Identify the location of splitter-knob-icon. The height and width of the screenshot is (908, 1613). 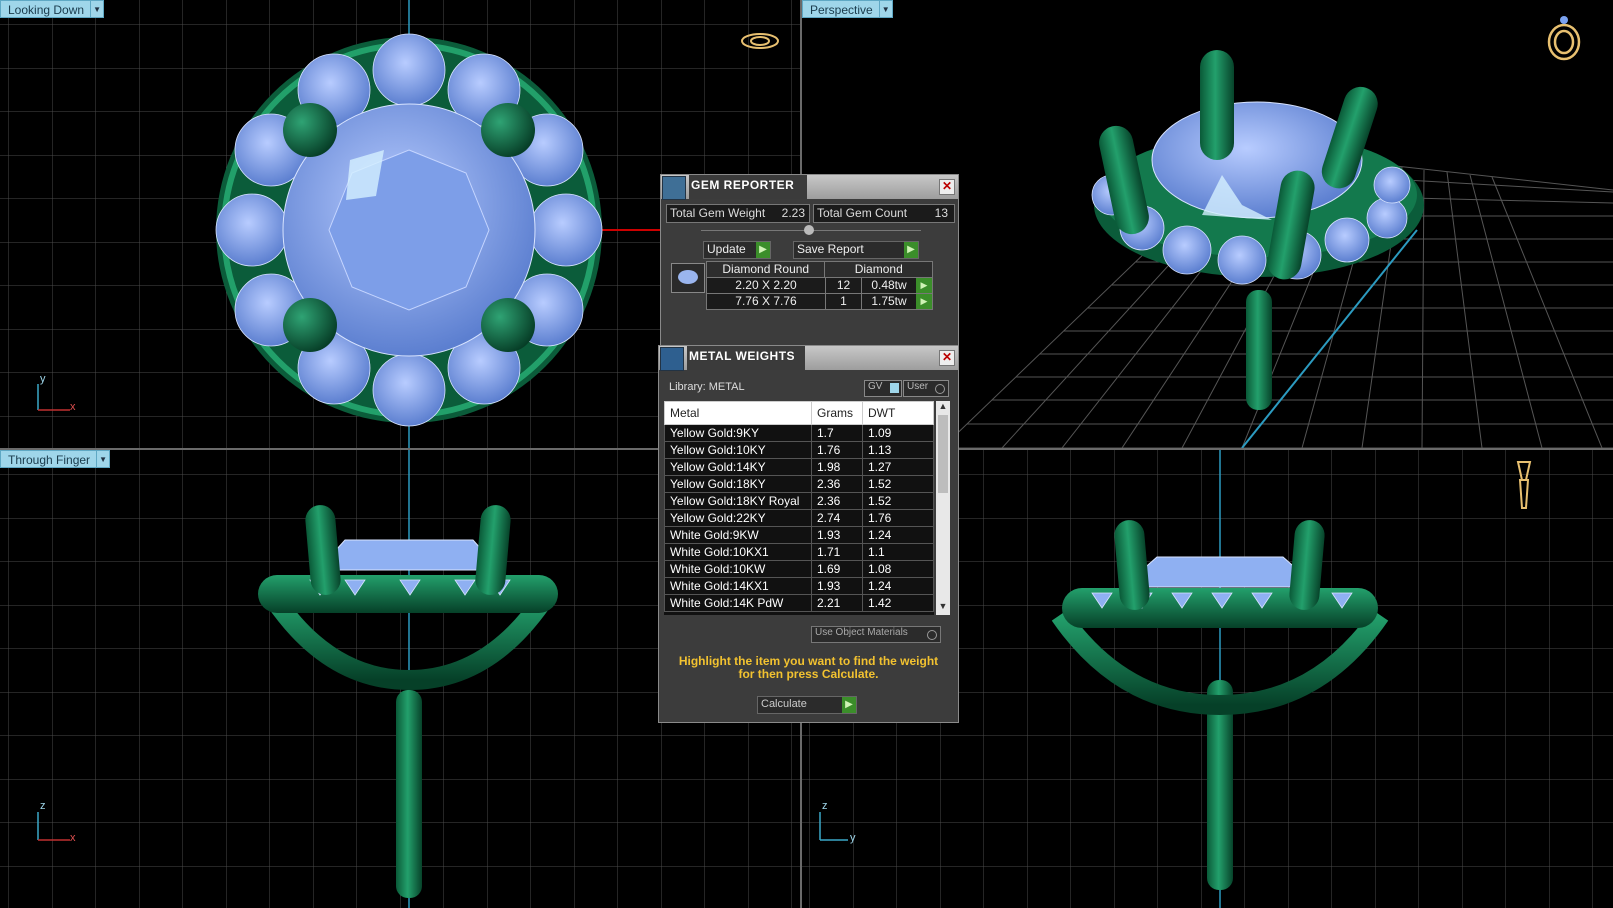
(809, 230).